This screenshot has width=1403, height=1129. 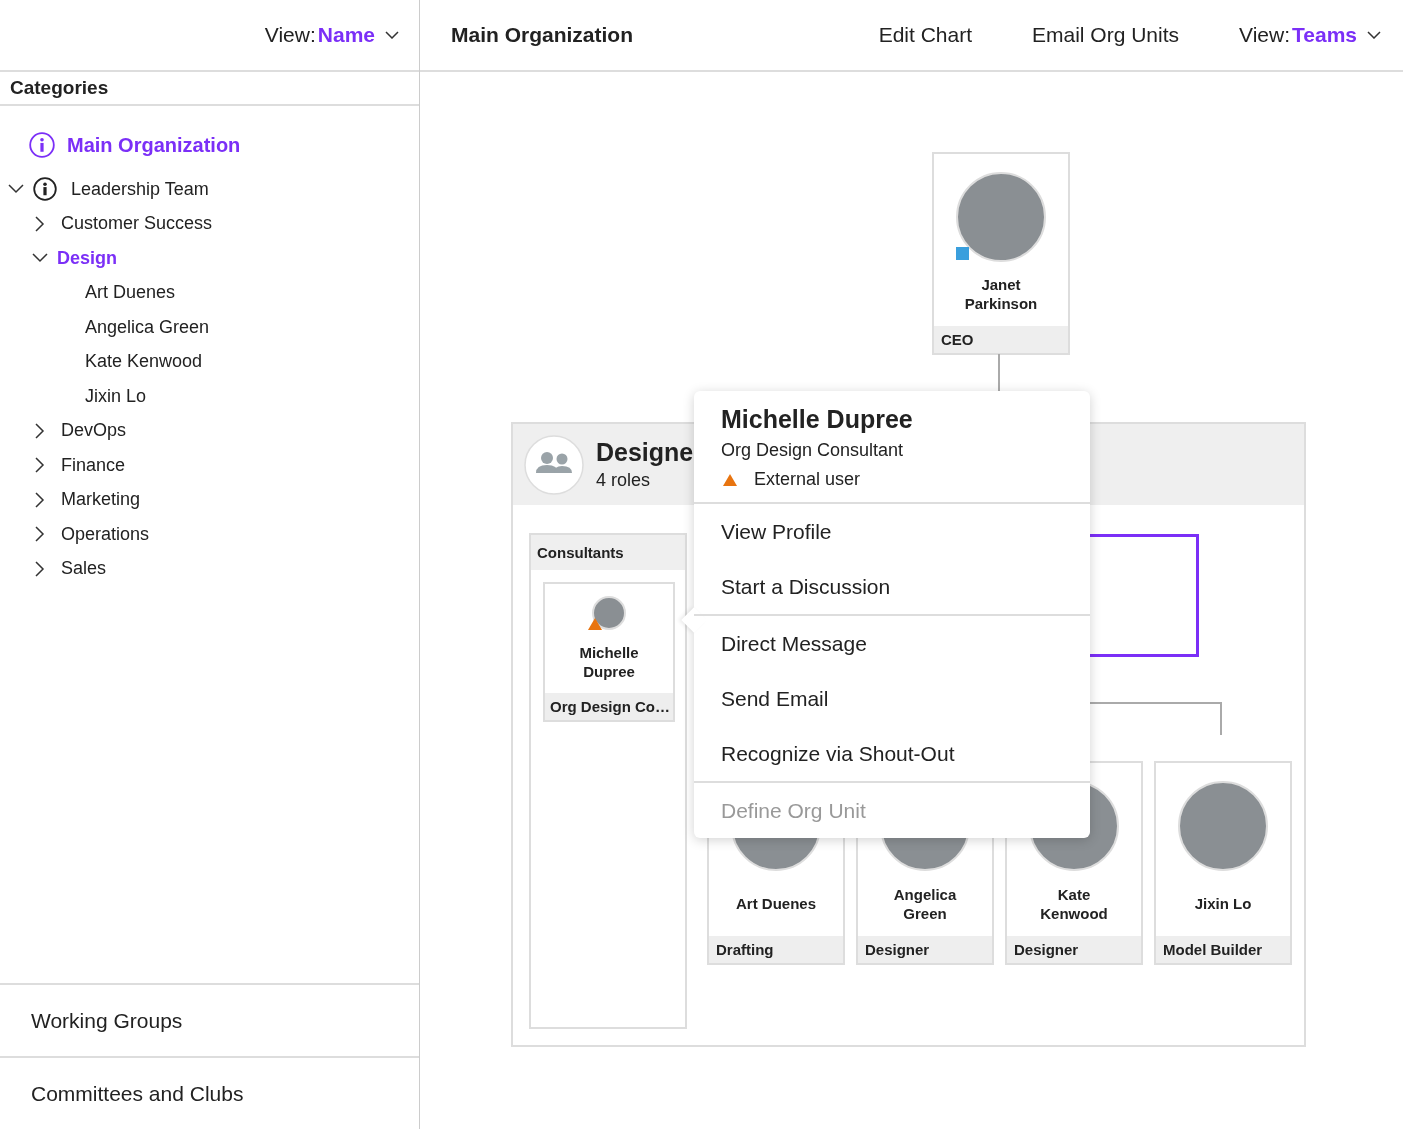 I want to click on person-name: Angelica Green, so click(x=925, y=903).